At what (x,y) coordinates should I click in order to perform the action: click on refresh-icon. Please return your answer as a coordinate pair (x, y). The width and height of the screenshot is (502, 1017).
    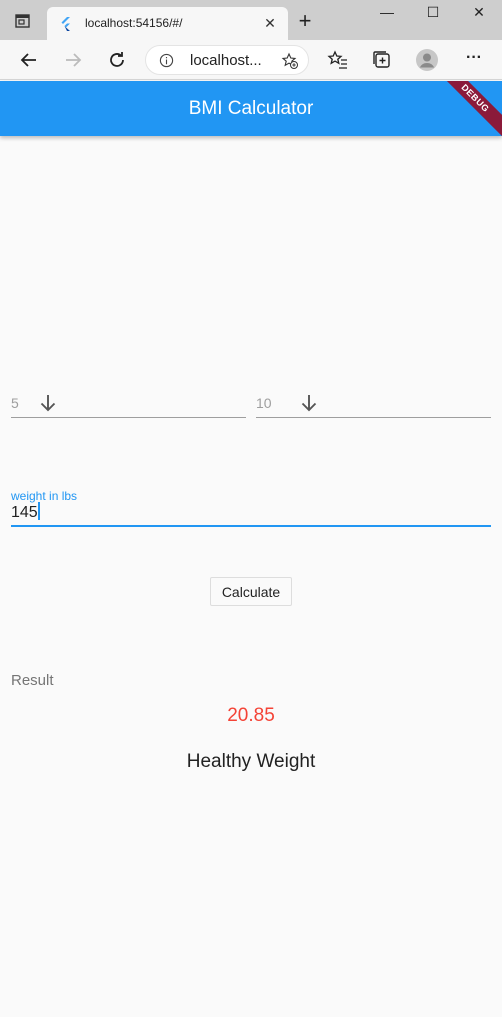
    Looking at the image, I should click on (117, 60).